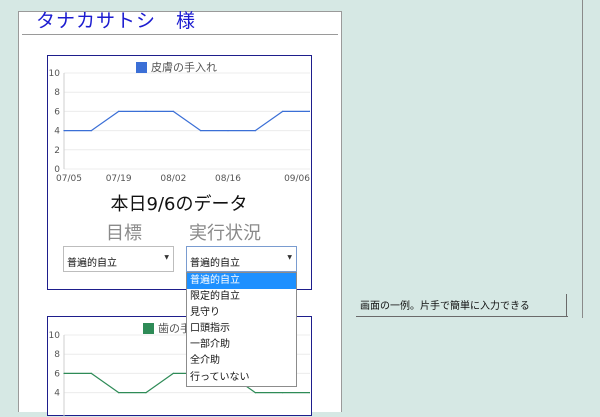  I want to click on dropdown-option: 普遍的自立, so click(241, 281).